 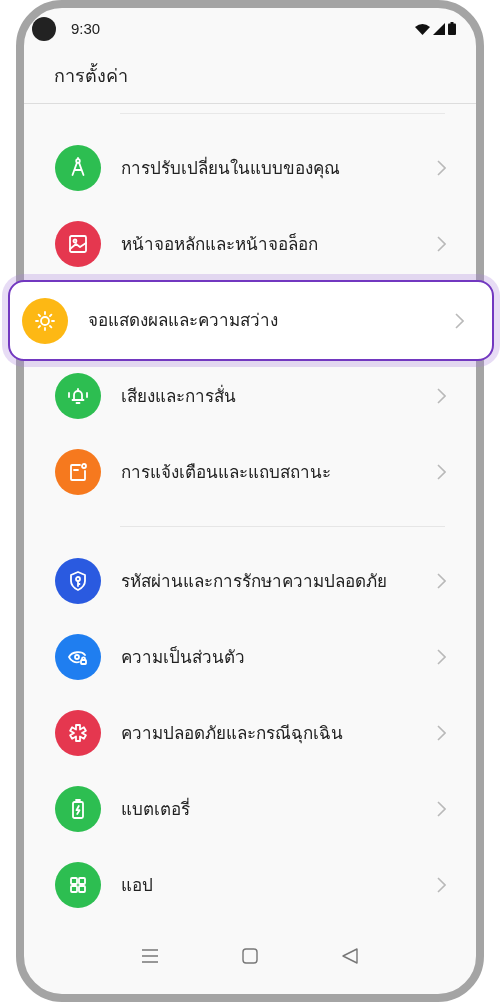 What do you see at coordinates (86, 29) in the screenshot?
I see `status-time: 9:30` at bounding box center [86, 29].